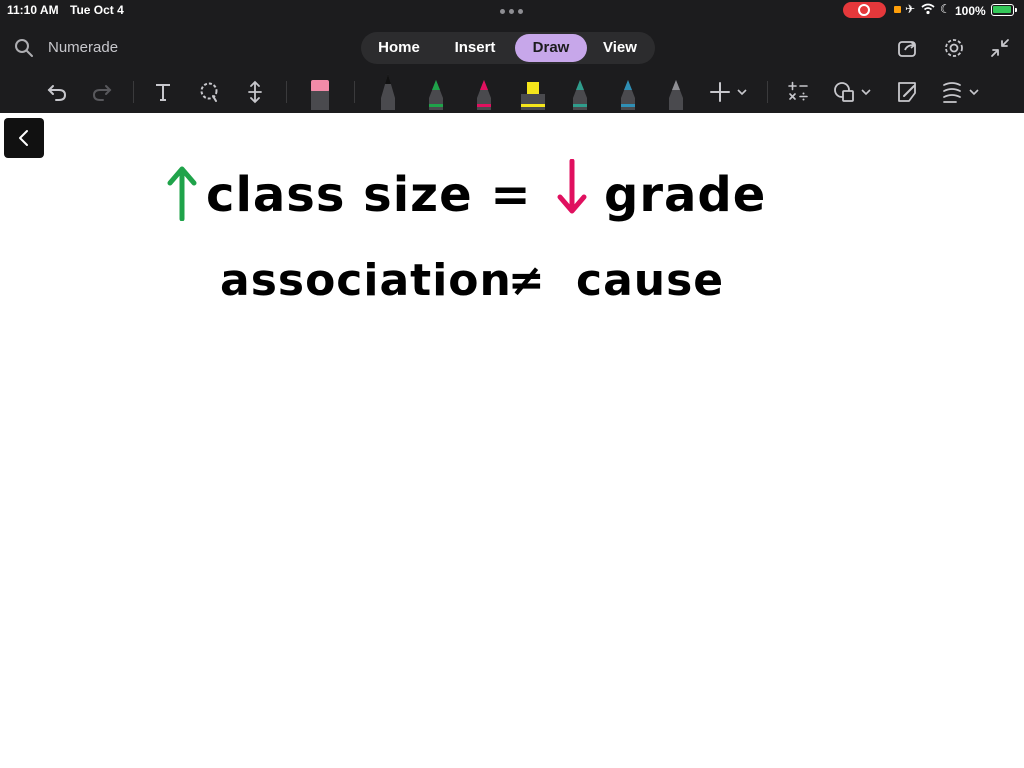  What do you see at coordinates (209, 92) in the screenshot?
I see `lasso-icon` at bounding box center [209, 92].